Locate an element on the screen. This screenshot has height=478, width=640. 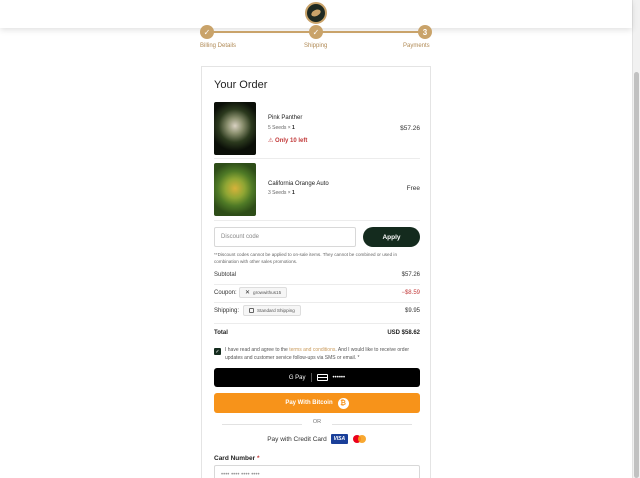
subtotal-value: $57.26 is located at coordinates (410, 275).